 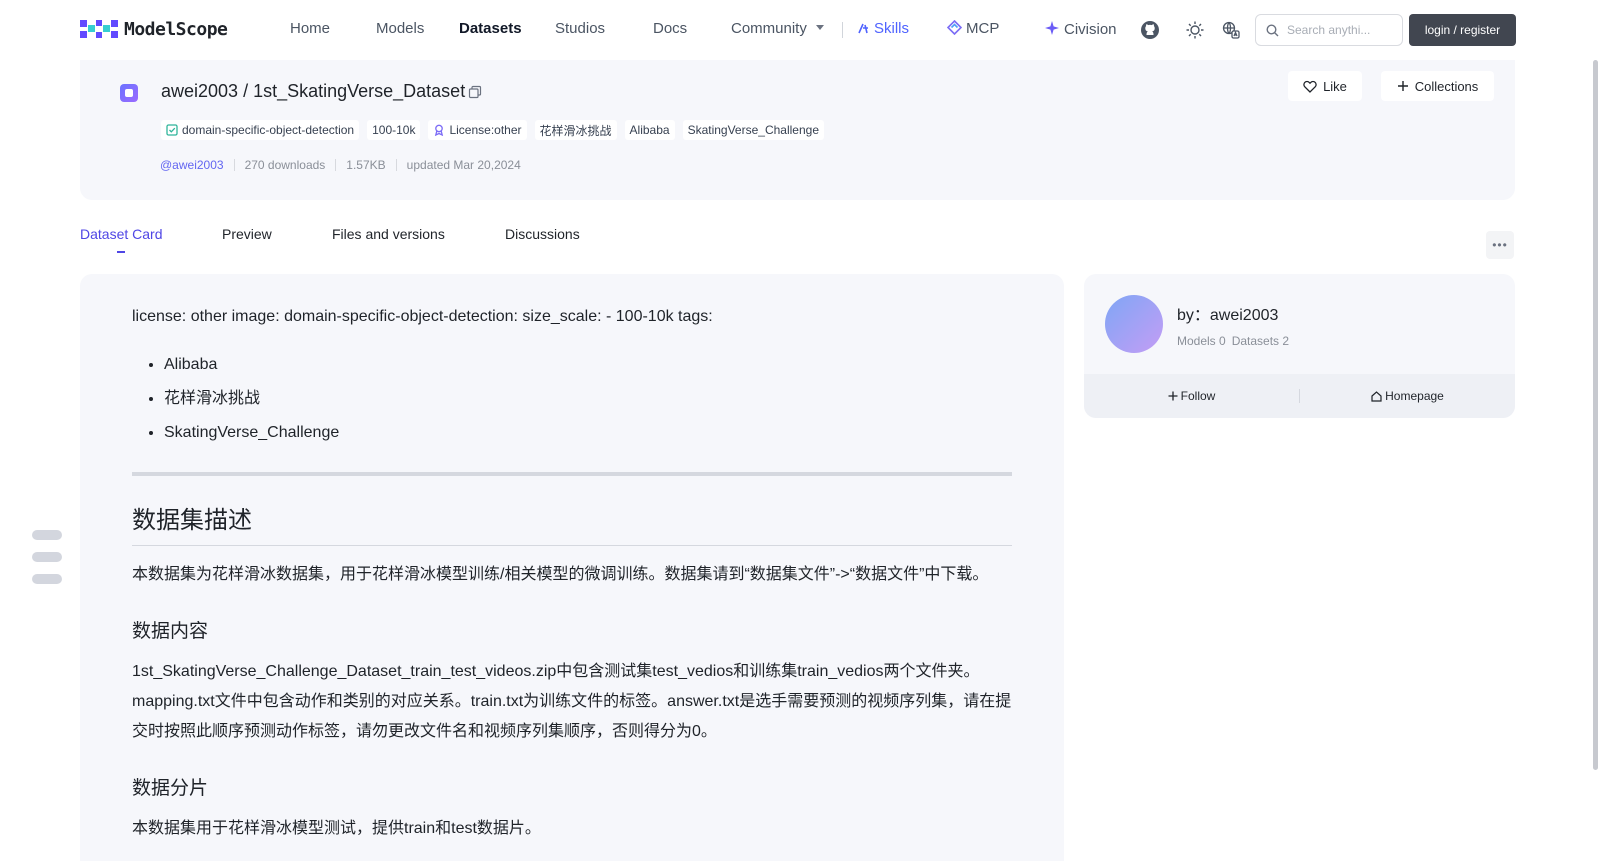 I want to click on collections-button: Collections, so click(x=1437, y=86).